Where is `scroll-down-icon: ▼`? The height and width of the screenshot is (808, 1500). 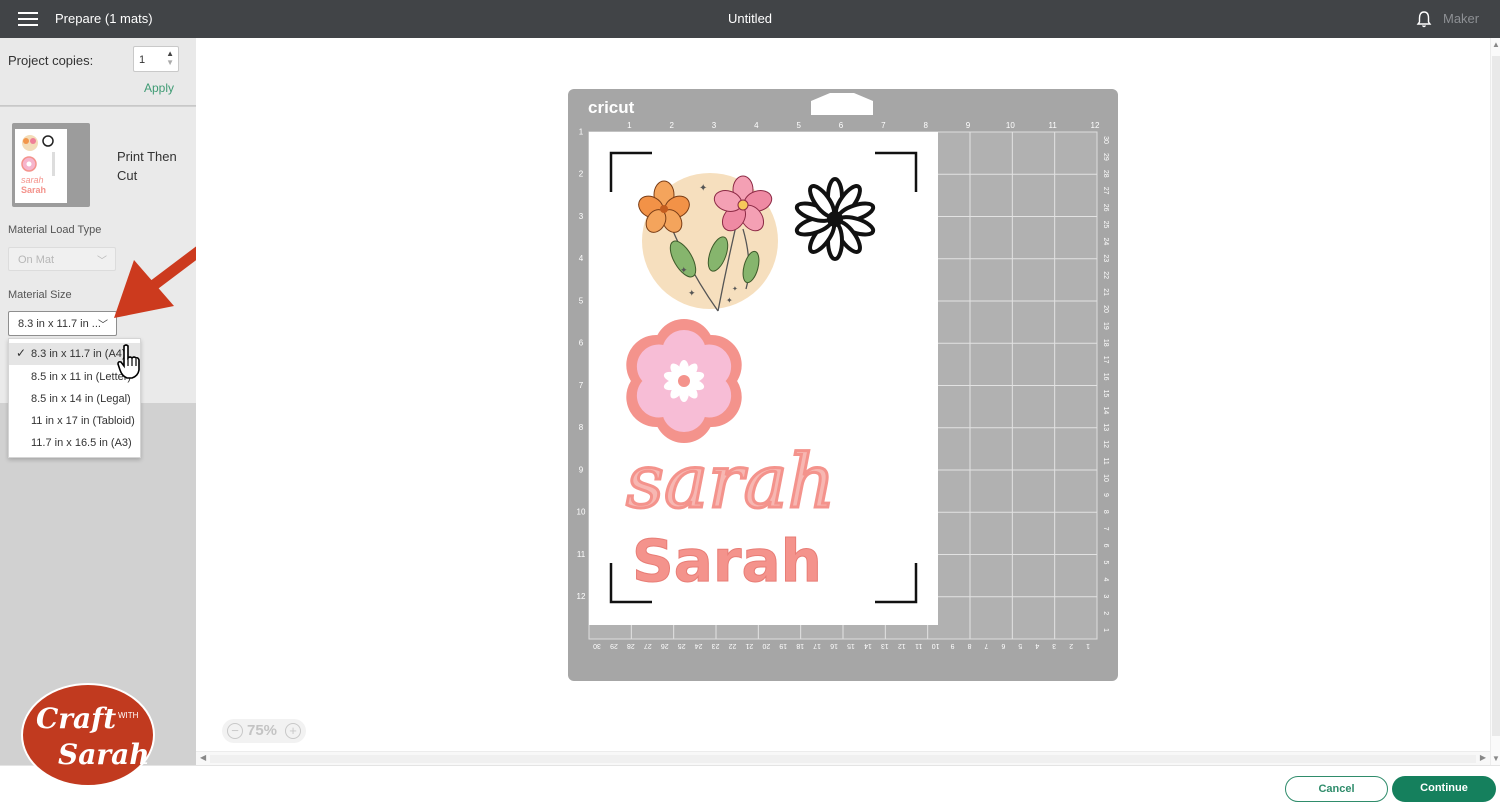 scroll-down-icon: ▼ is located at coordinates (1496, 758).